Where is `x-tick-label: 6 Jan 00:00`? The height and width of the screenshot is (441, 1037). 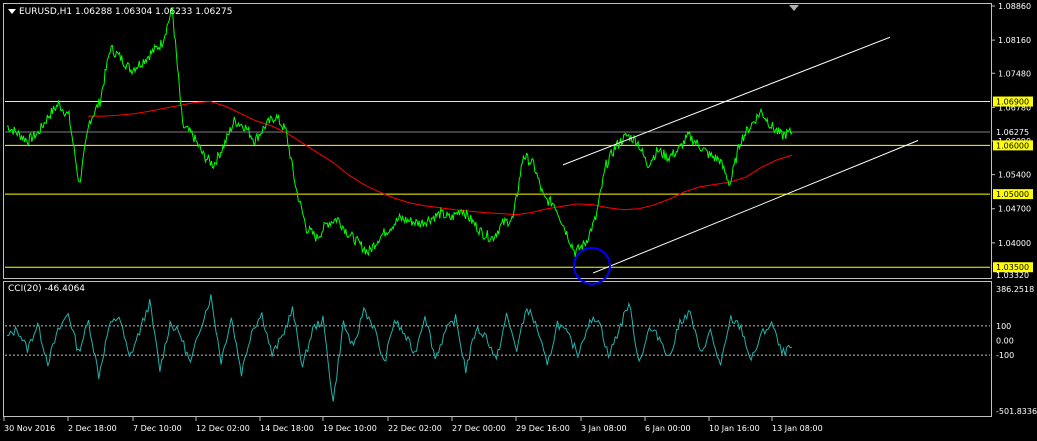
x-tick-label: 6 Jan 00:00 is located at coordinates (668, 428).